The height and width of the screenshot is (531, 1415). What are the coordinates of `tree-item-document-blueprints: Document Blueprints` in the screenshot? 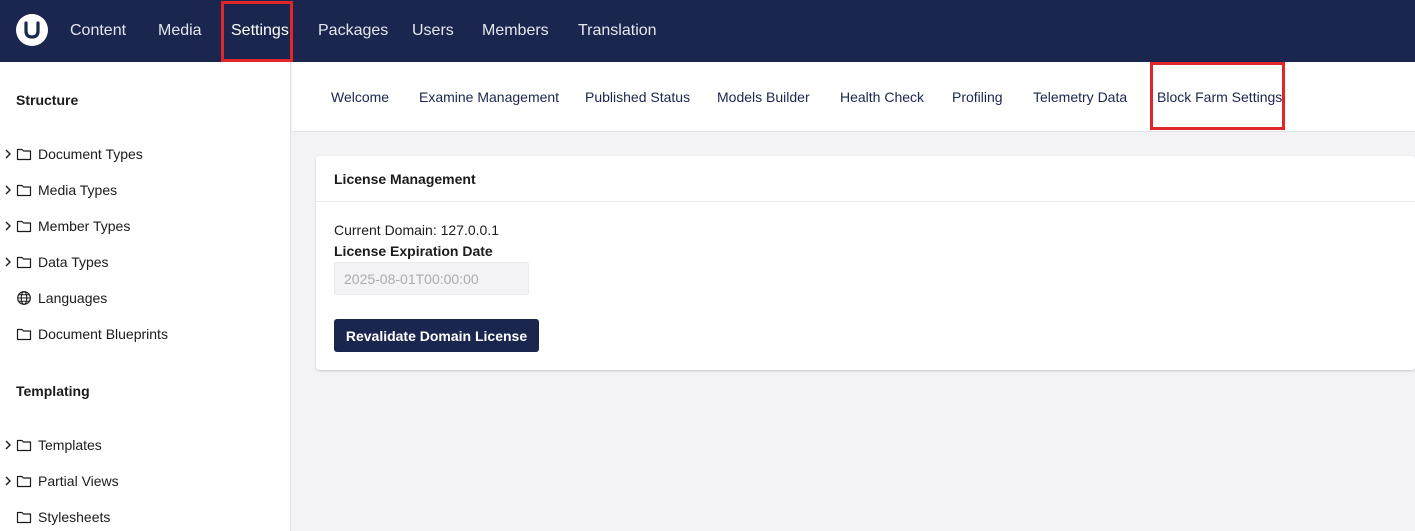 It's located at (145, 334).